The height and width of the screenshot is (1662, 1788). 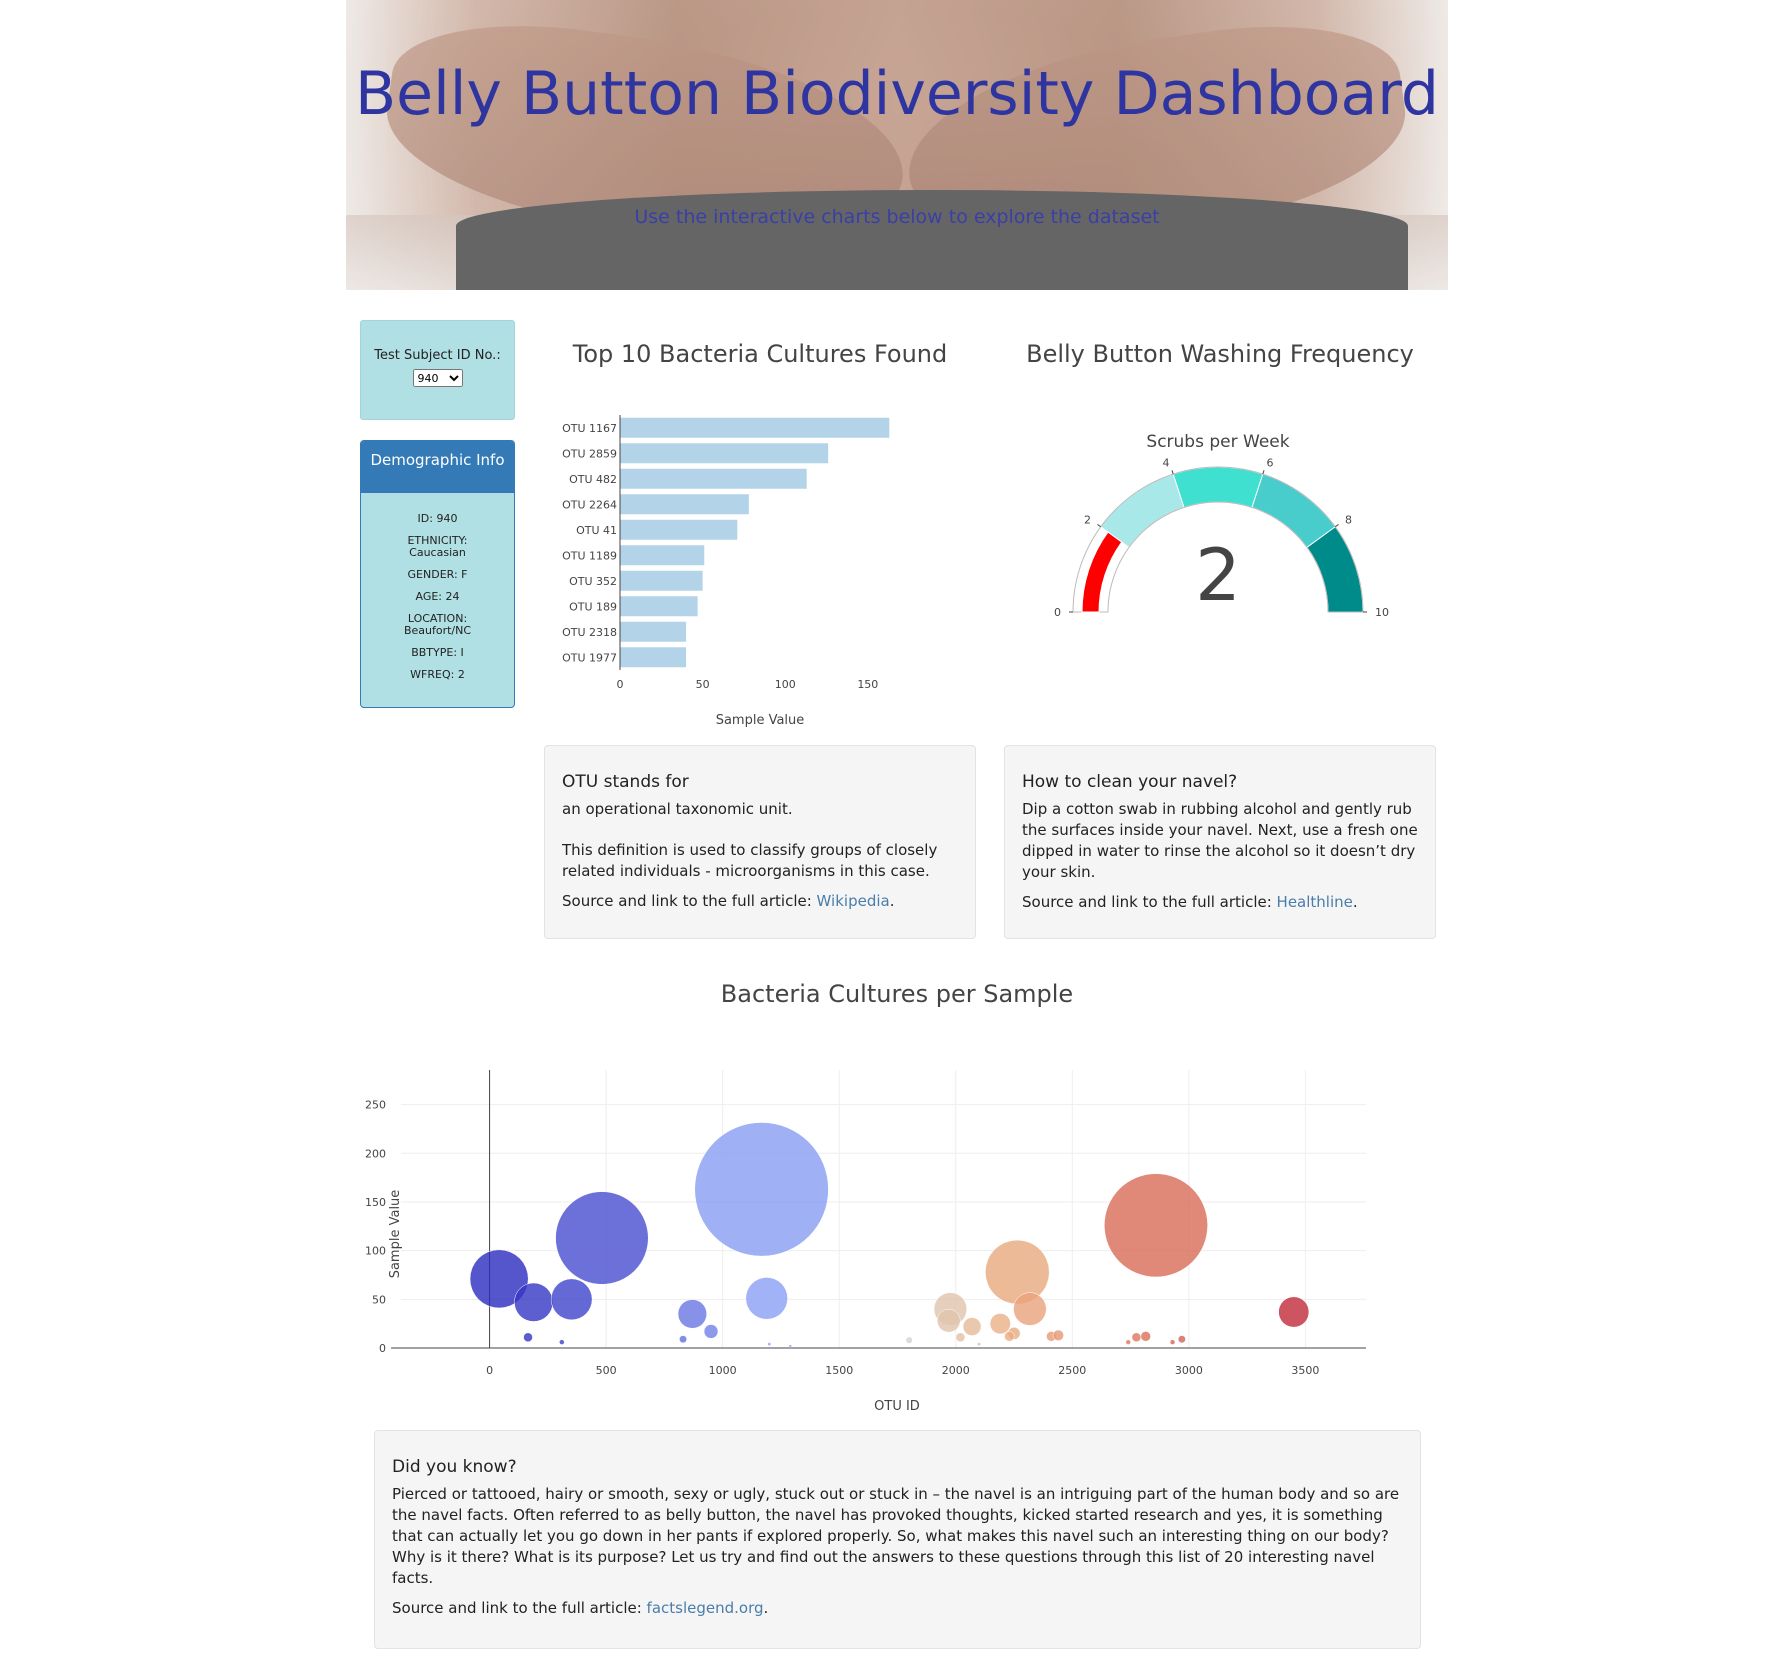 I want to click on bar-x-tick: 0, so click(x=620, y=684).